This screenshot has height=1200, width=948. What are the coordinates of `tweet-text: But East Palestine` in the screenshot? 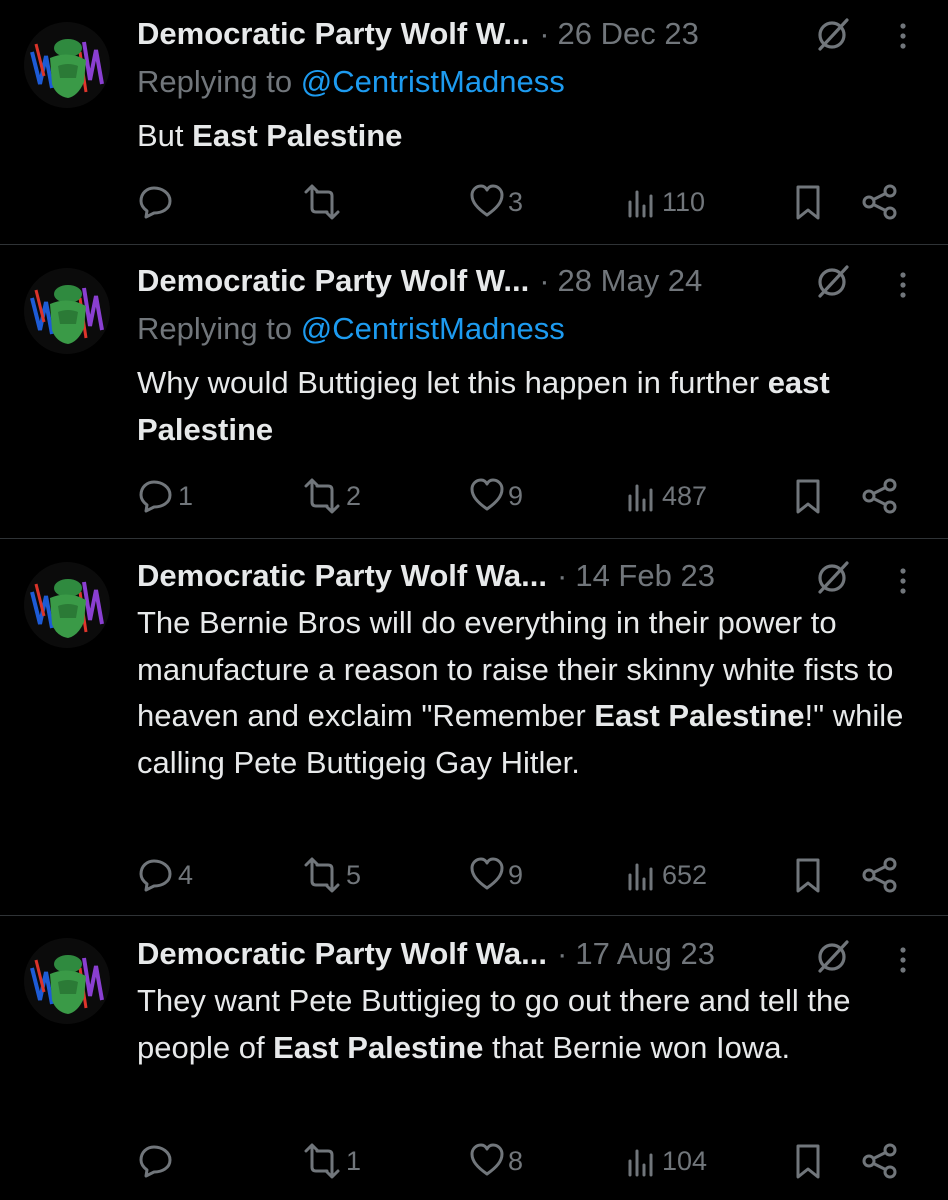 It's located at (532, 136).